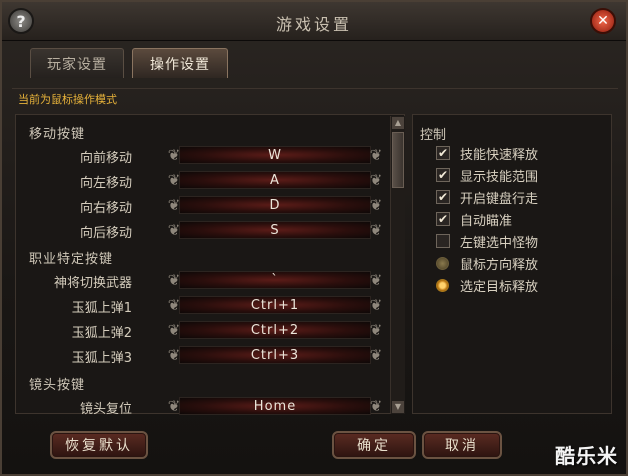 The image size is (628, 476). I want to click on keybind-value: D, so click(275, 205).